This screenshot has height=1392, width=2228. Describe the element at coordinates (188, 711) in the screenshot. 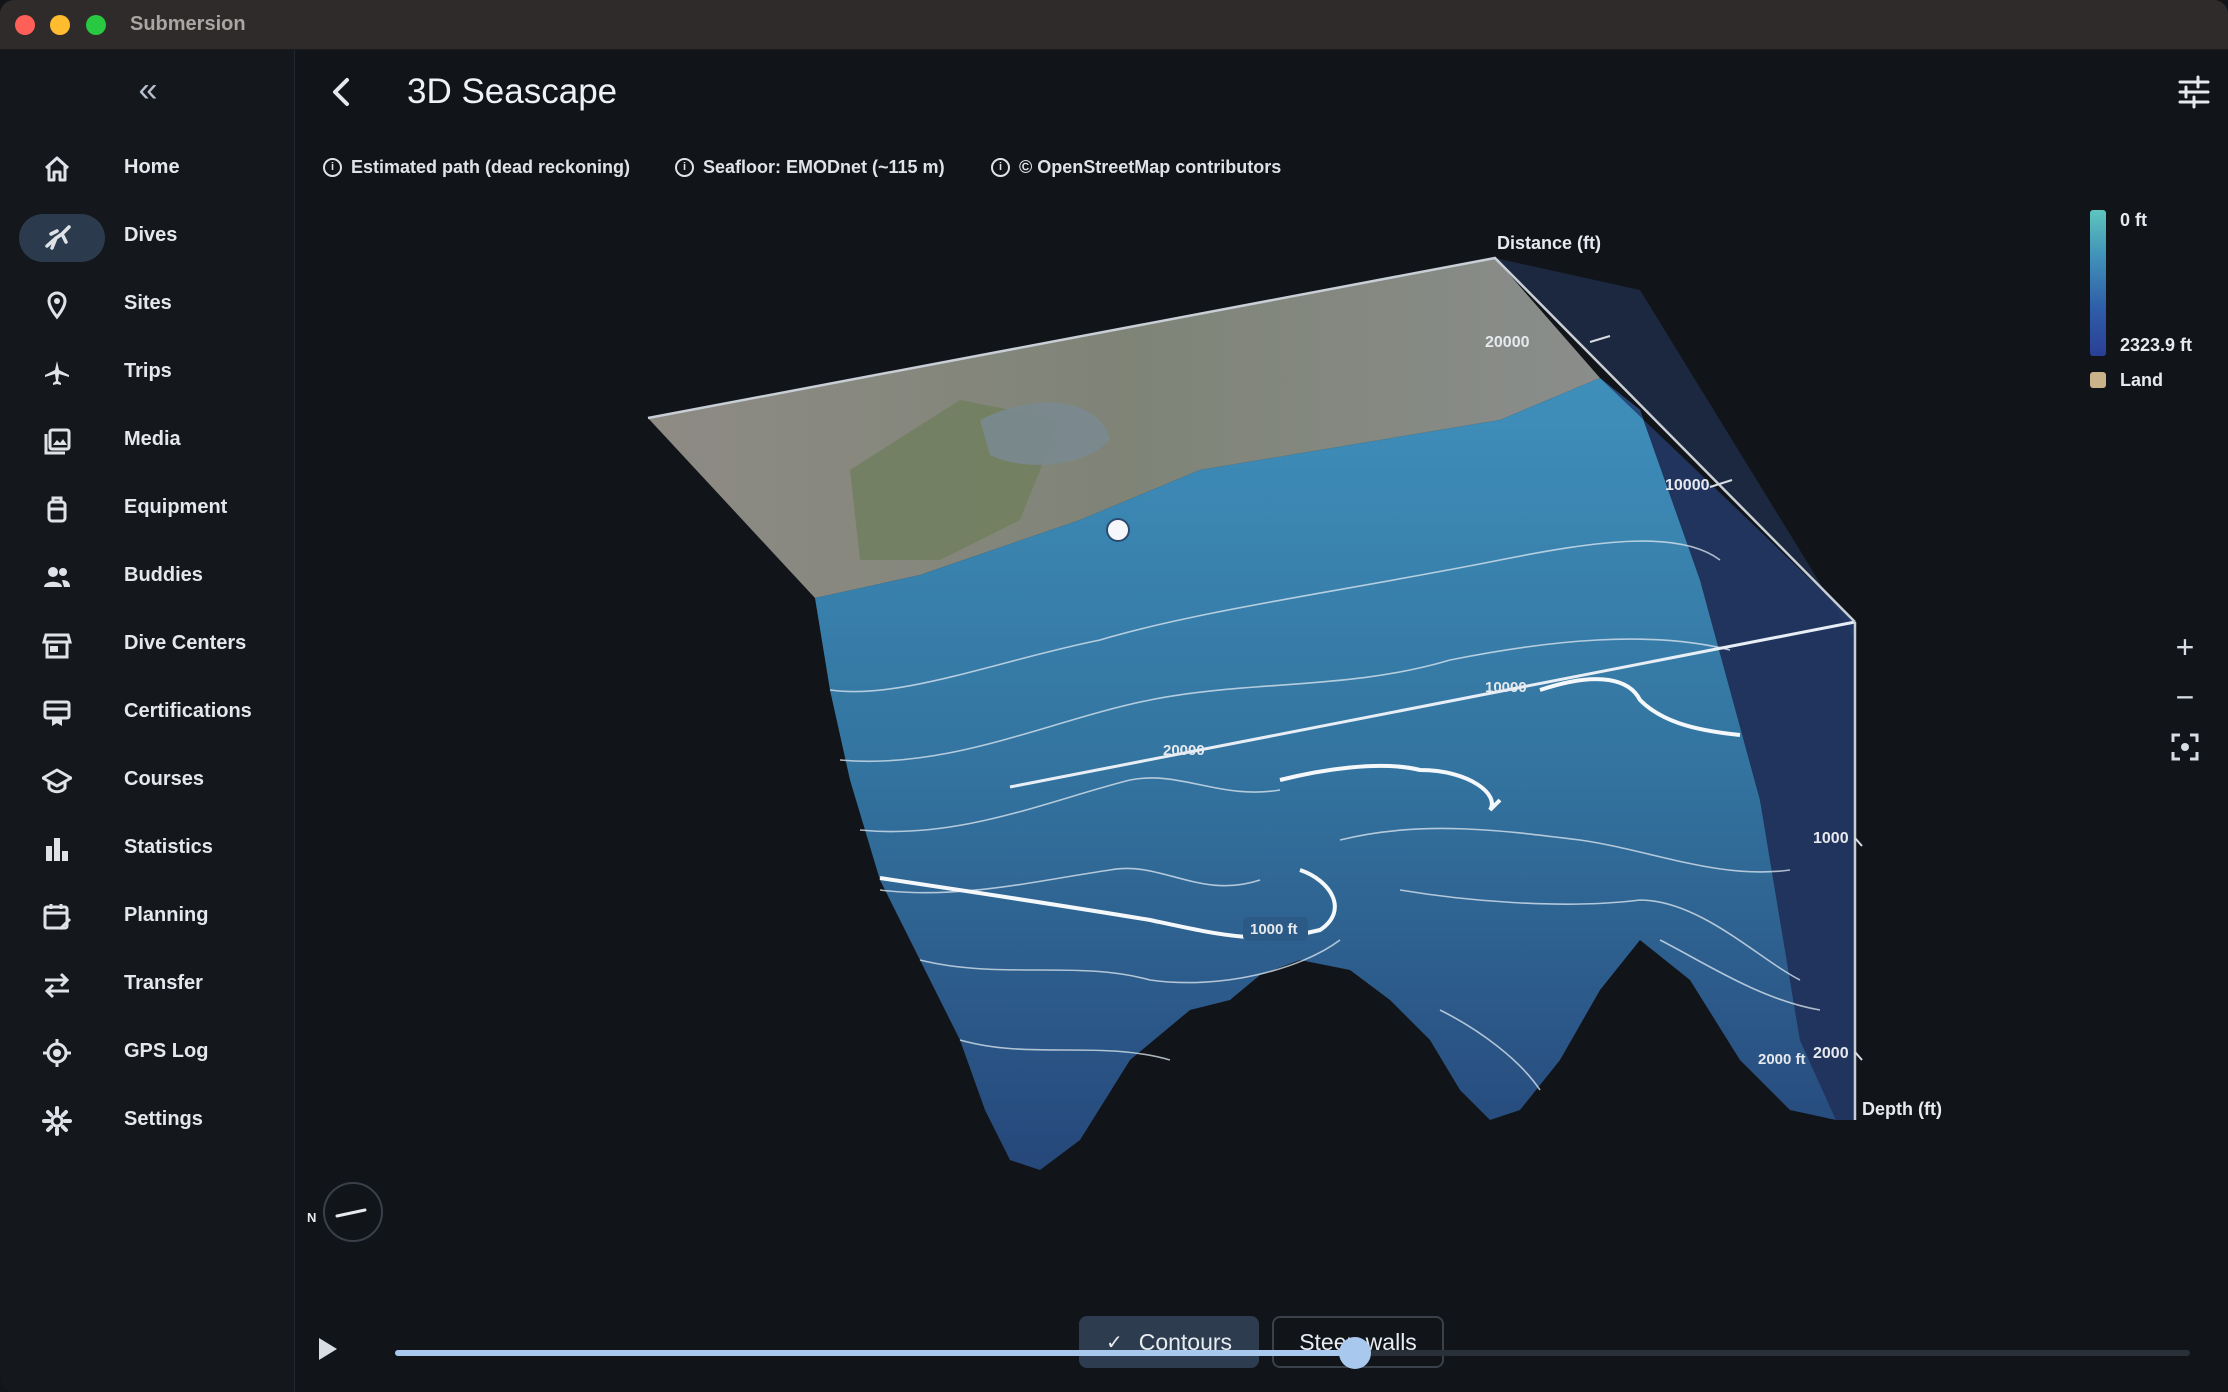

I see `sidebar-item-label: Certifications` at that location.